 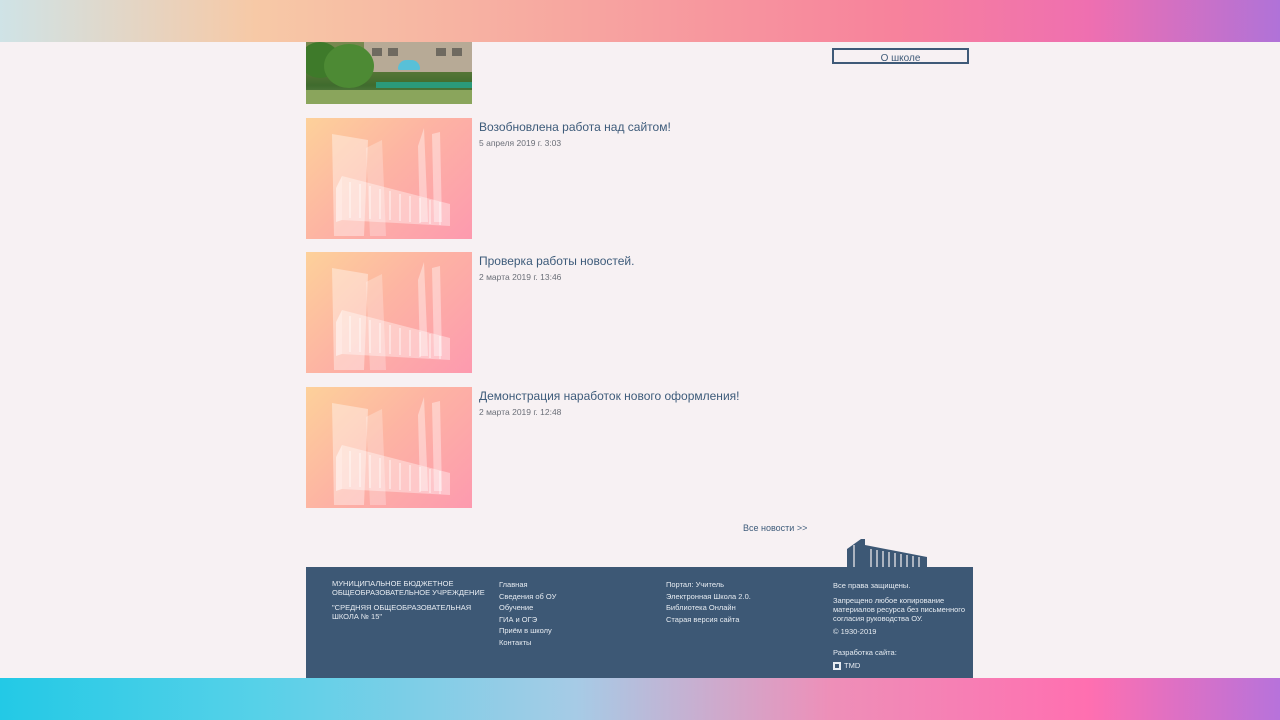 I want to click on footer-link-teacher-portal: Портал: Учитель, so click(x=708, y=585).